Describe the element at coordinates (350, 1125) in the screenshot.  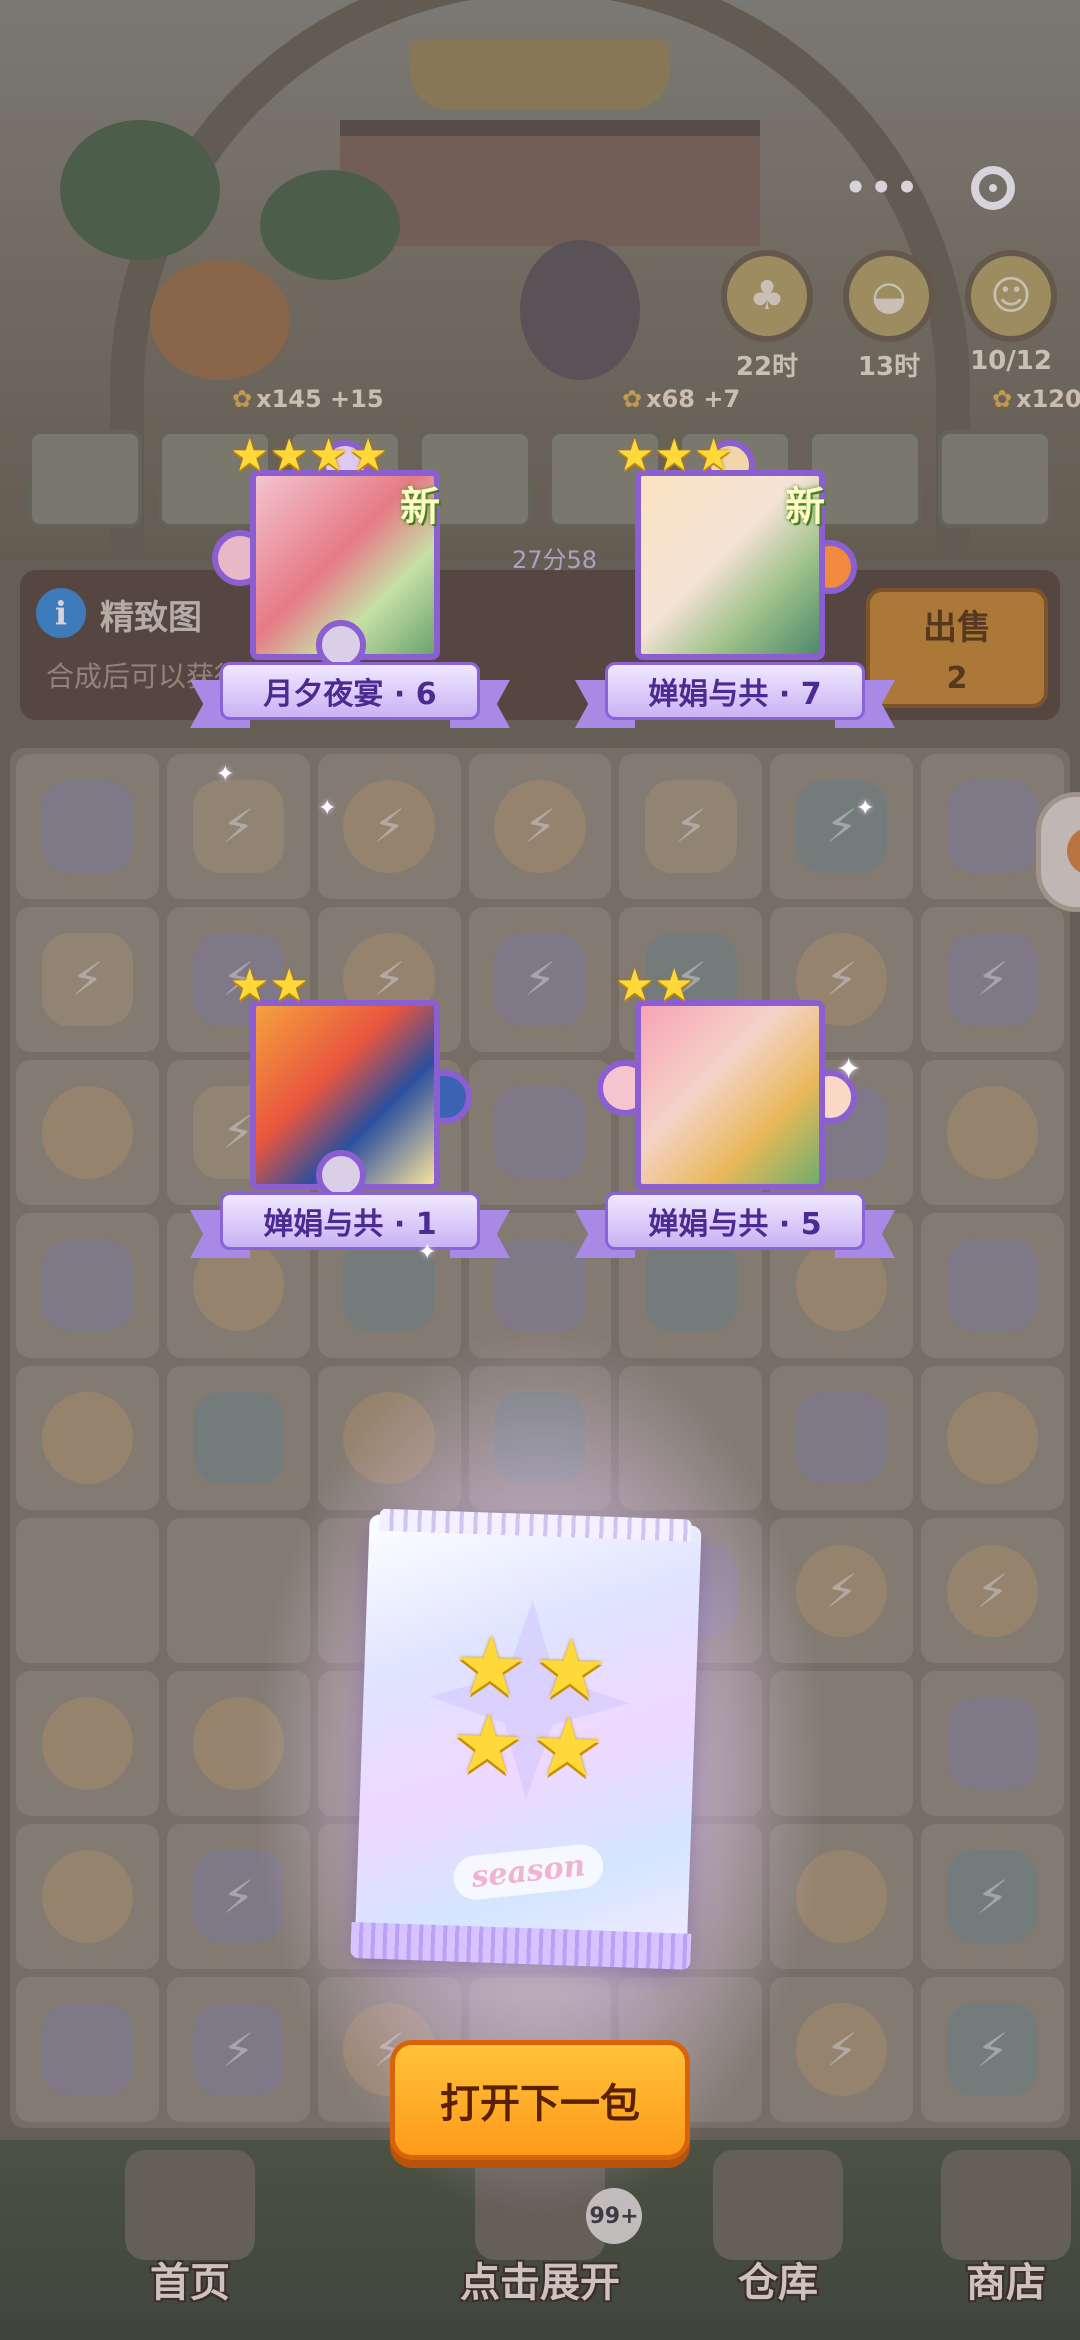
I see `puzzle-card: ★★ 婵娟与共 · 1` at that location.